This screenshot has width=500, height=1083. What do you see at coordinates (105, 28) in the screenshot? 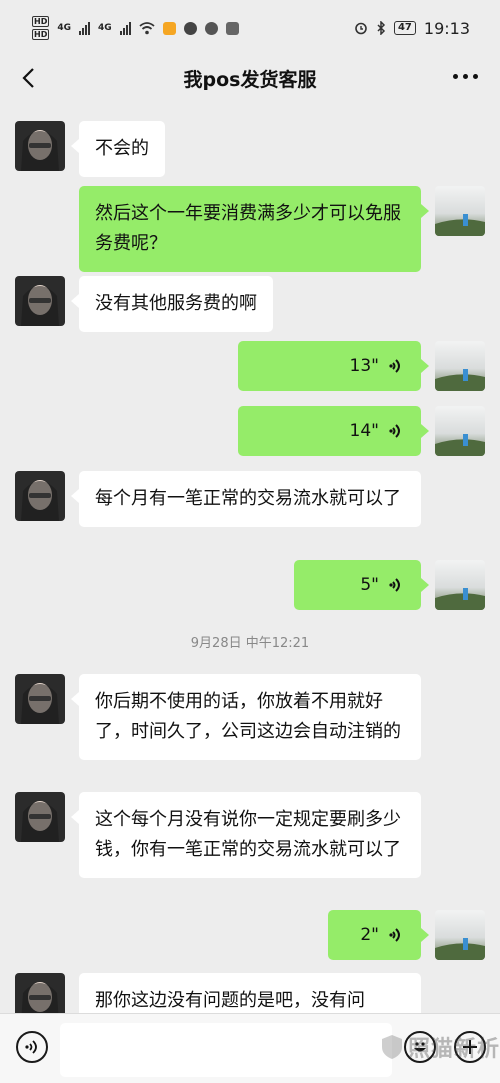
I see `network-label-2: 4G` at bounding box center [105, 28].